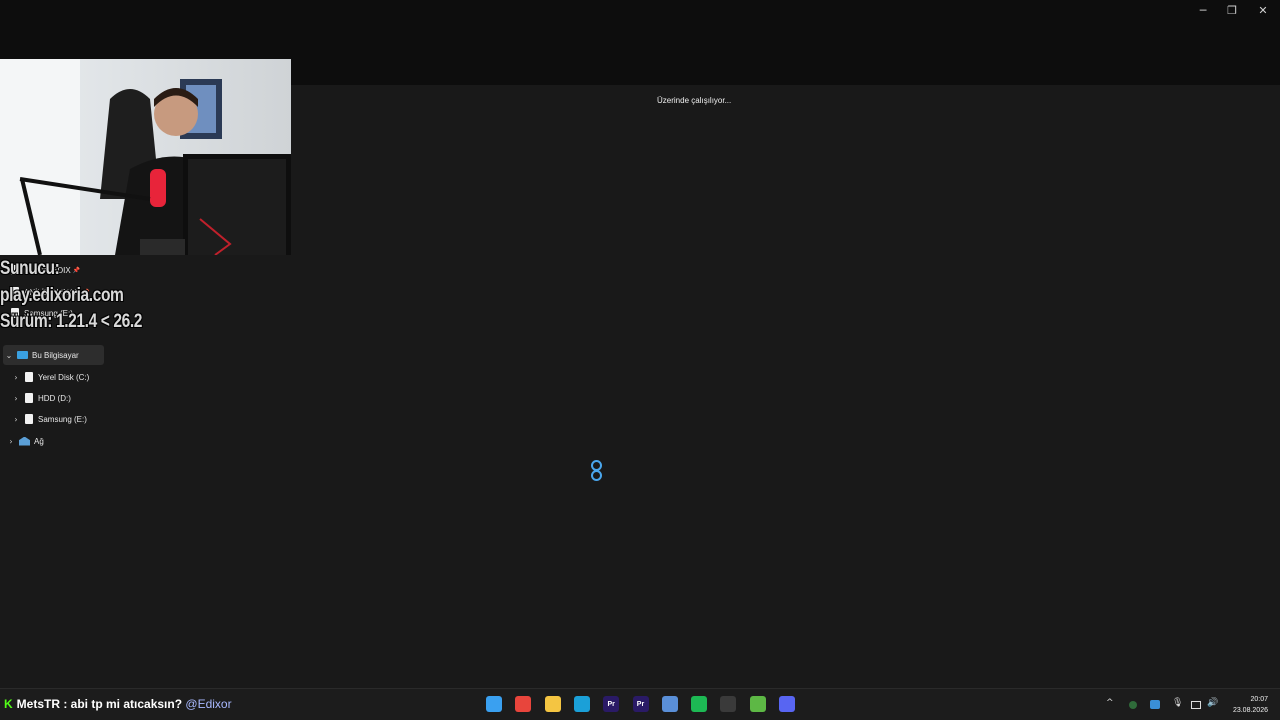 This screenshot has height=720, width=1280. Describe the element at coordinates (1203, 10) in the screenshot. I see `minimize-button: ─` at that location.